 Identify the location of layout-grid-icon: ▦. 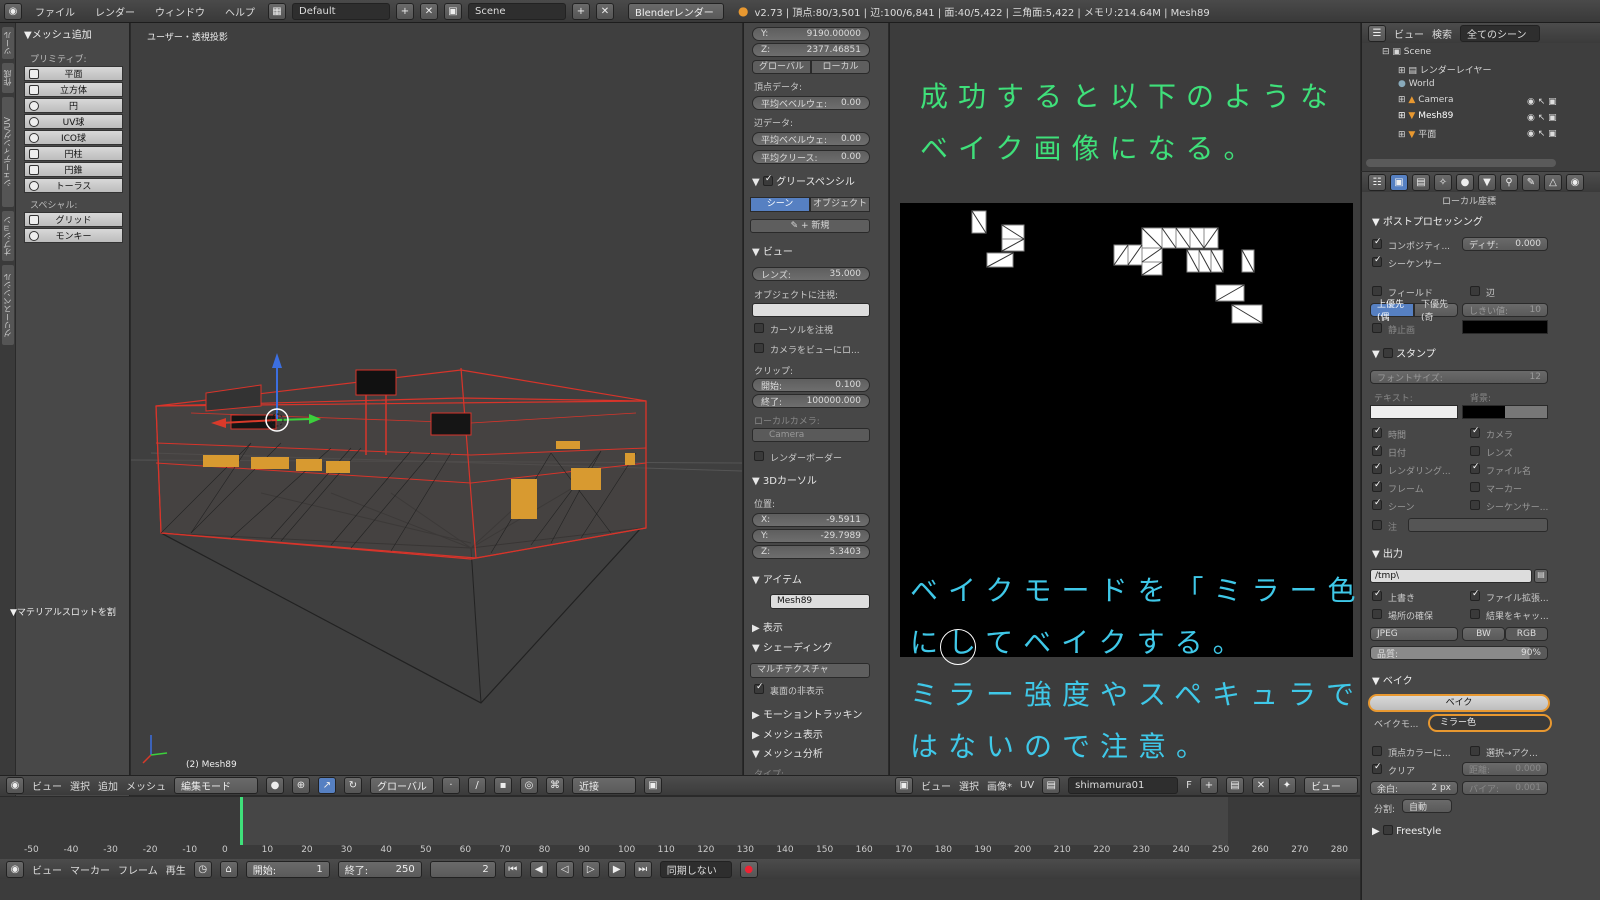
(277, 11).